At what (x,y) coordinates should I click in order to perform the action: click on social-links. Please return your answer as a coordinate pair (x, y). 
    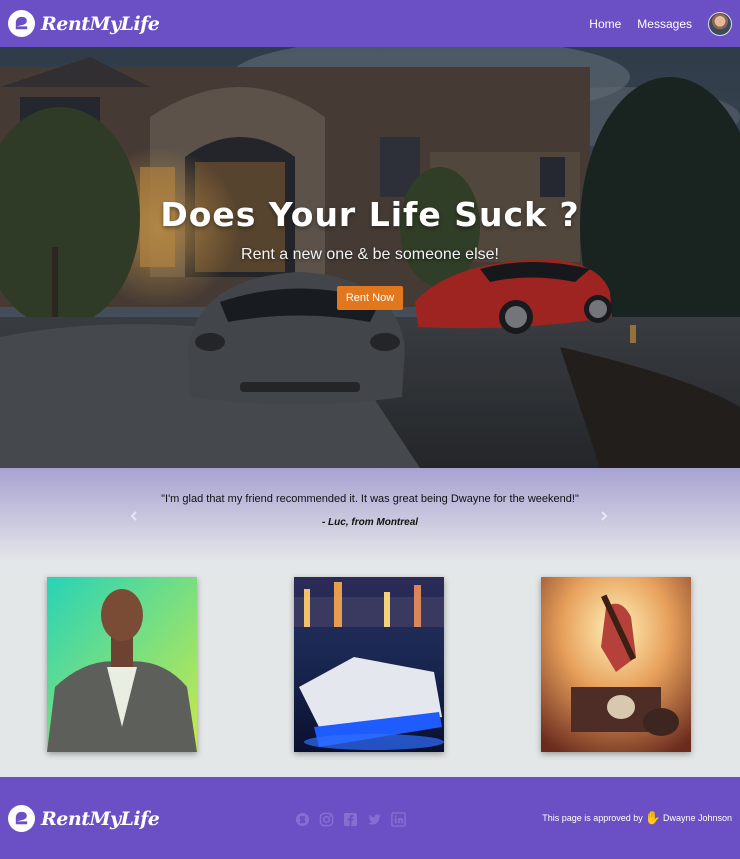
    Looking at the image, I should click on (350, 819).